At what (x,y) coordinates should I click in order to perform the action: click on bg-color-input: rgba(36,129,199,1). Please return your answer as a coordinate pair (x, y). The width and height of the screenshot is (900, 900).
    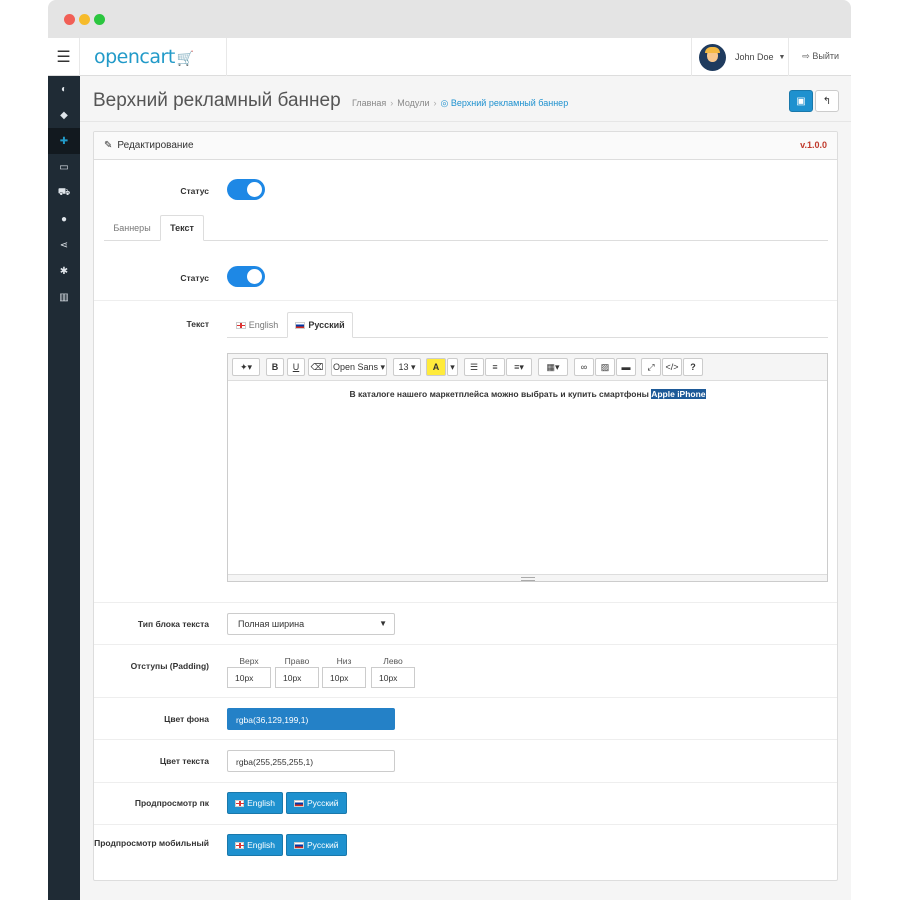
    Looking at the image, I should click on (311, 719).